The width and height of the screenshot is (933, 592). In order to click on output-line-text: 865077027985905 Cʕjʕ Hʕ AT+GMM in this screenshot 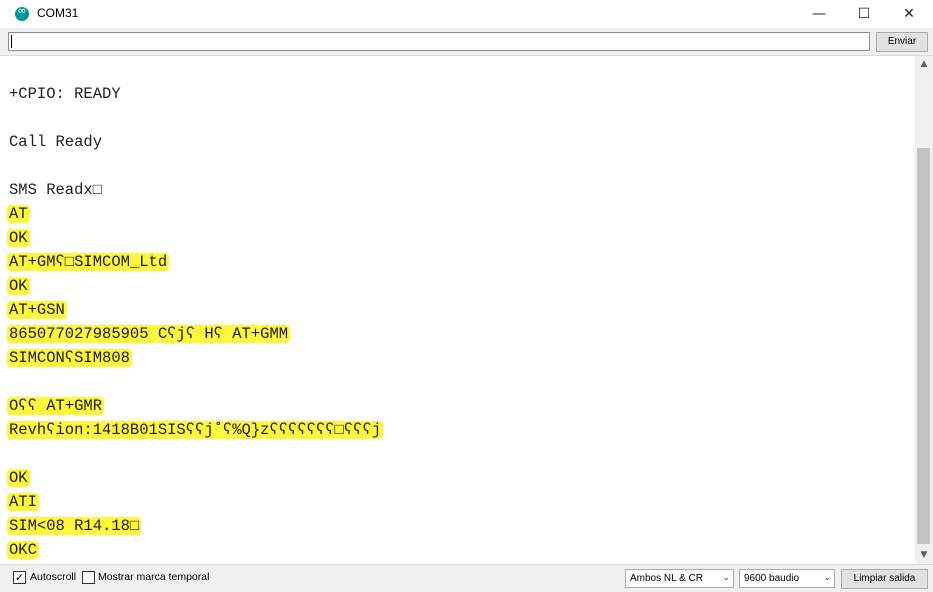, I will do `click(149, 334)`.